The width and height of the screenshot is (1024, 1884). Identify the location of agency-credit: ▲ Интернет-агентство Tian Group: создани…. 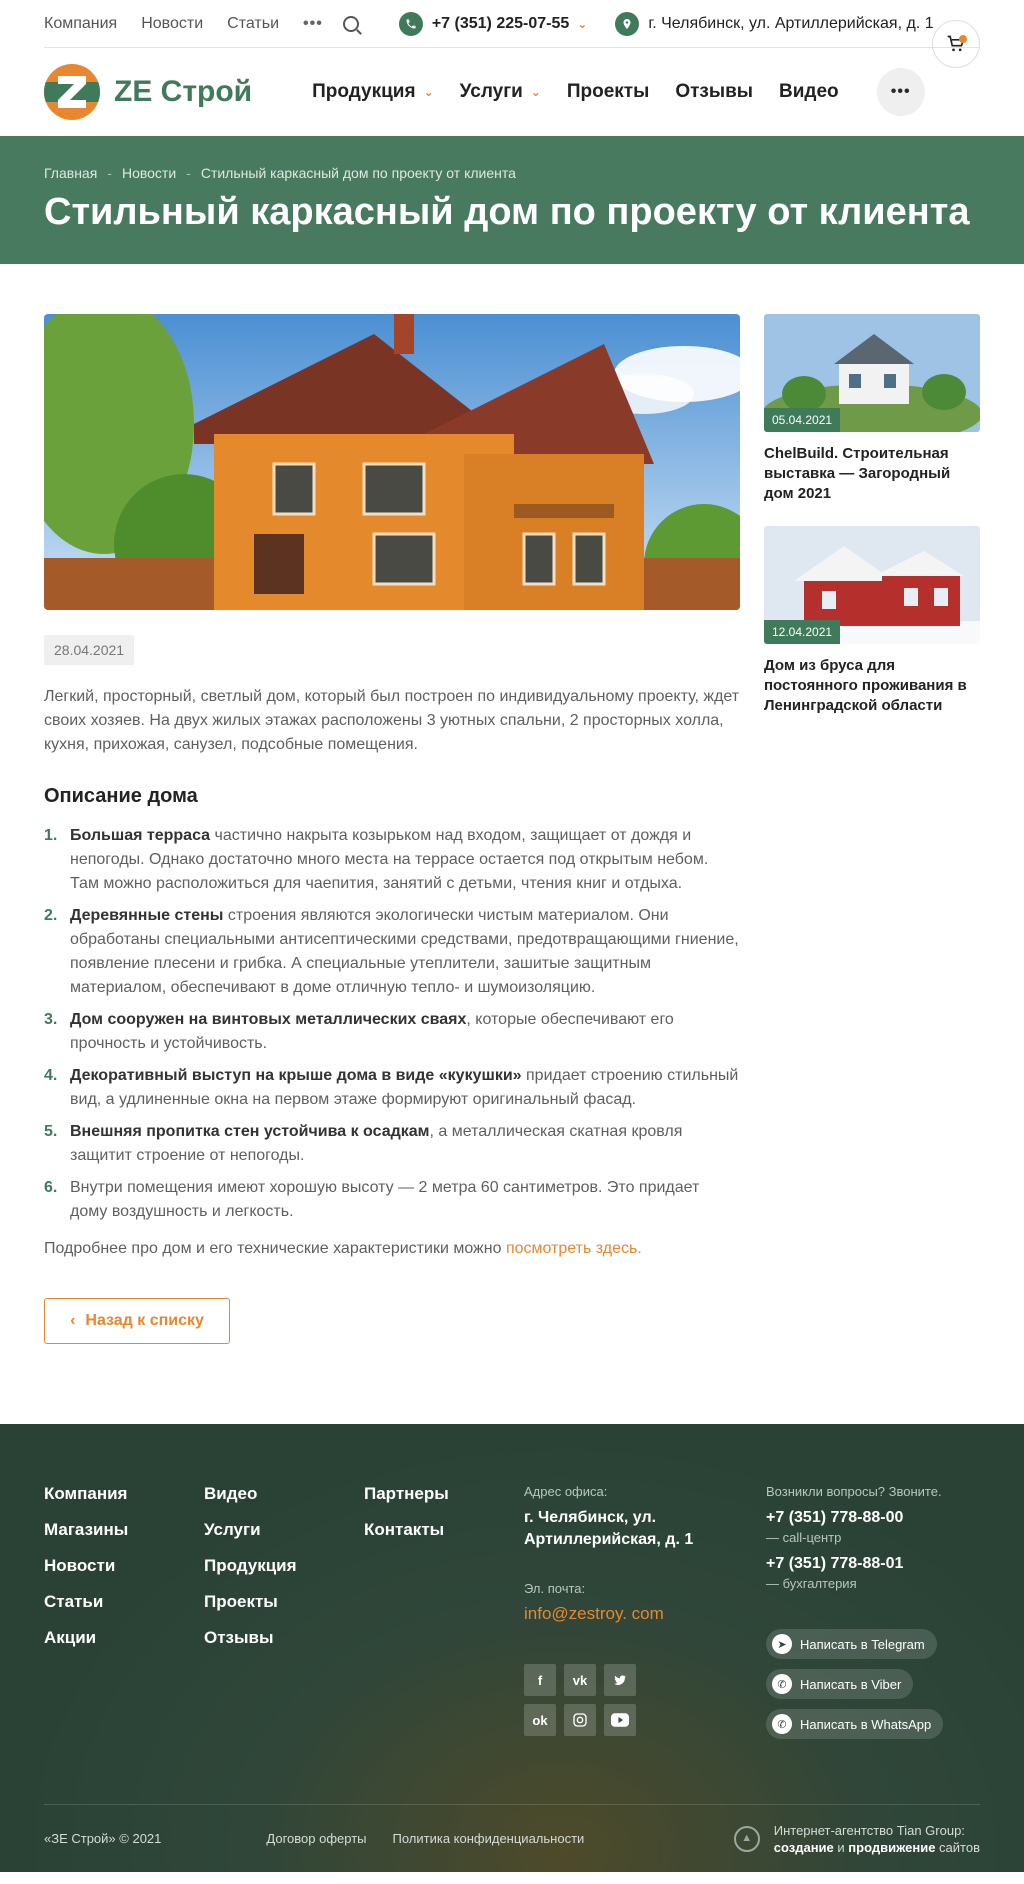
(856, 1839).